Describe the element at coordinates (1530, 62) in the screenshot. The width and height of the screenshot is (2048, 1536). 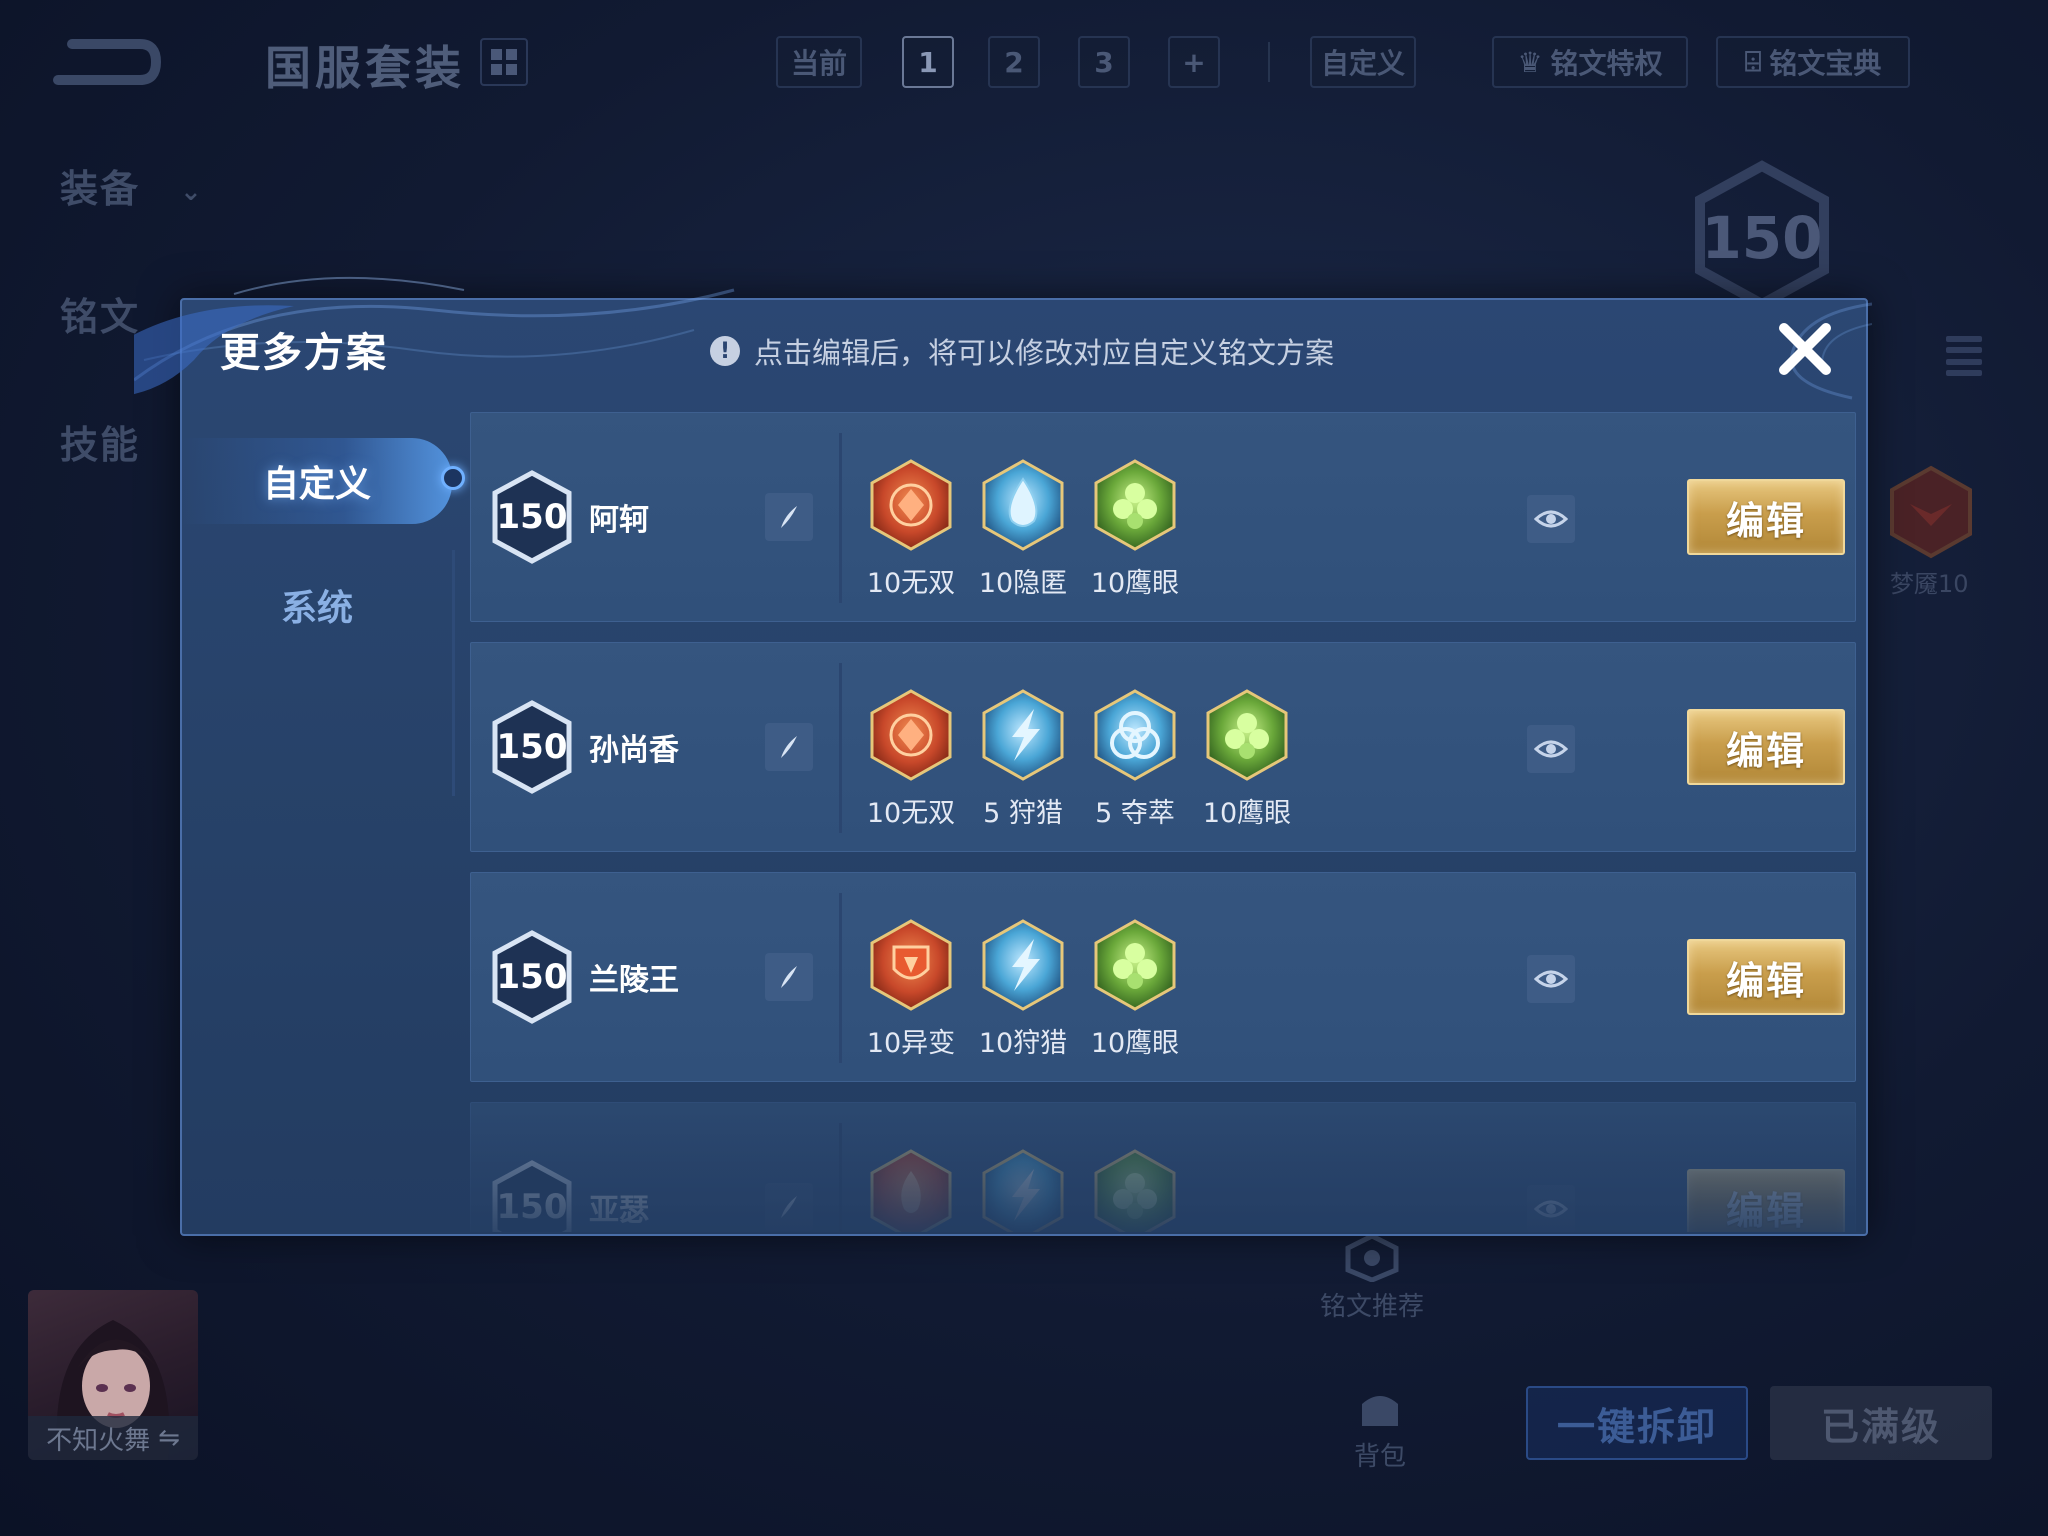
I see `crown-icon: ♛` at that location.